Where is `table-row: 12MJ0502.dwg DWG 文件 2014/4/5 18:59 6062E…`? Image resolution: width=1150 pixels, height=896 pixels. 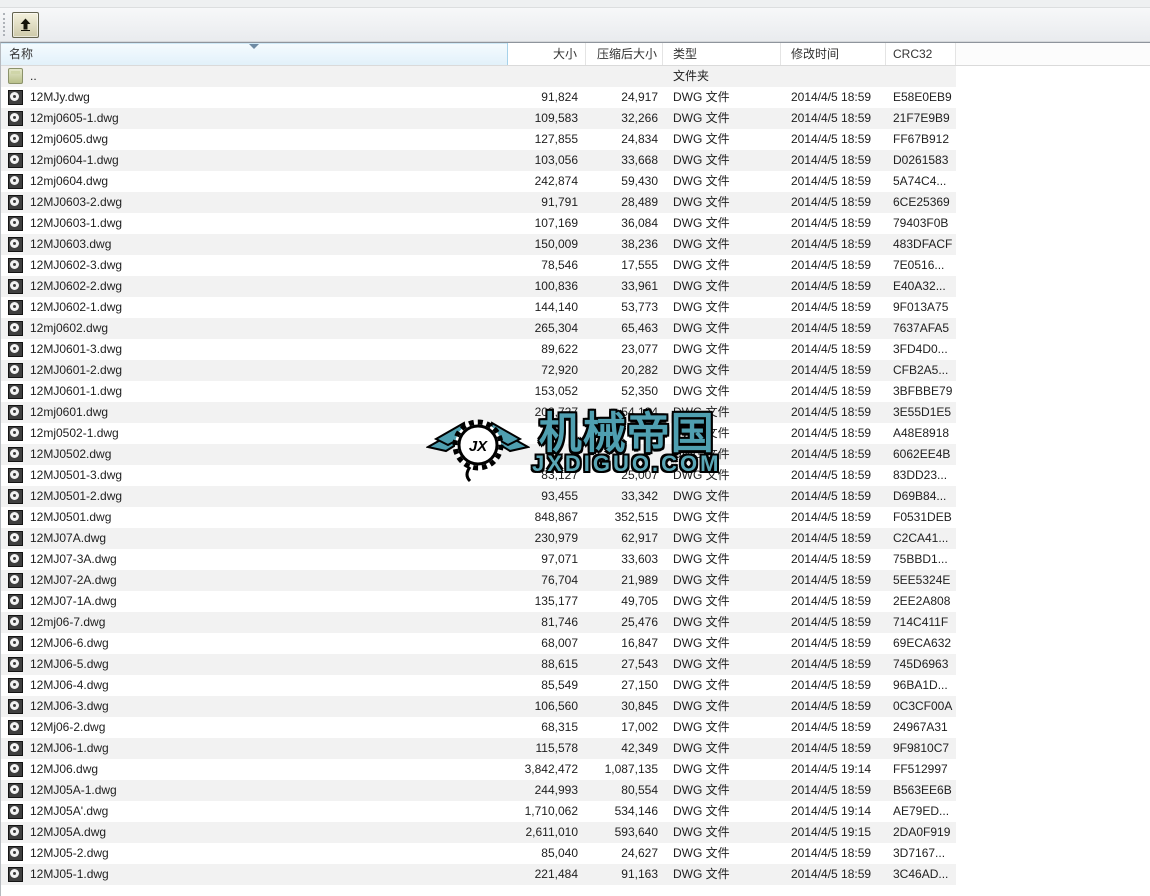
table-row: 12MJ0502.dwg DWG 文件 2014/4/5 18:59 6062E… is located at coordinates (575, 454).